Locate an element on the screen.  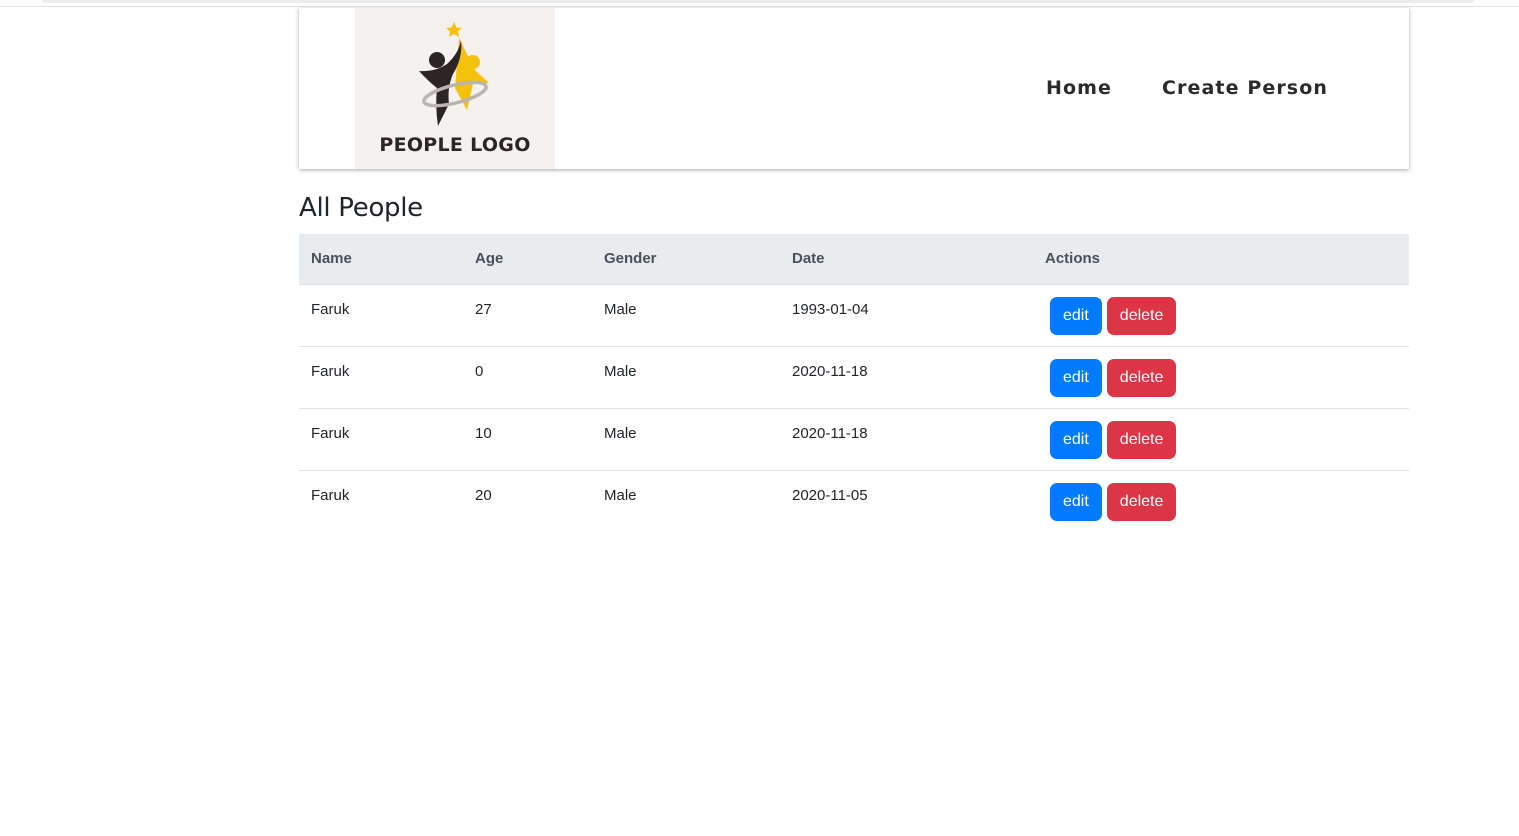
nav-create-person-link: Create Person is located at coordinates (1245, 88).